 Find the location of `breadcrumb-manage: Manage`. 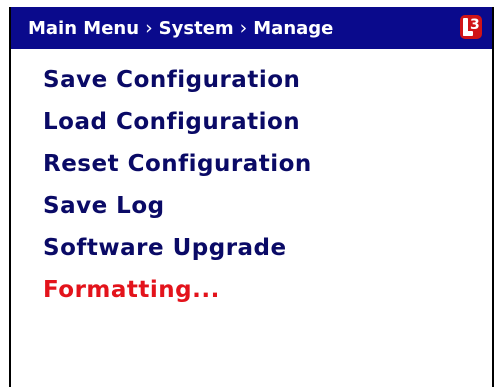

breadcrumb-manage: Manage is located at coordinates (293, 28).